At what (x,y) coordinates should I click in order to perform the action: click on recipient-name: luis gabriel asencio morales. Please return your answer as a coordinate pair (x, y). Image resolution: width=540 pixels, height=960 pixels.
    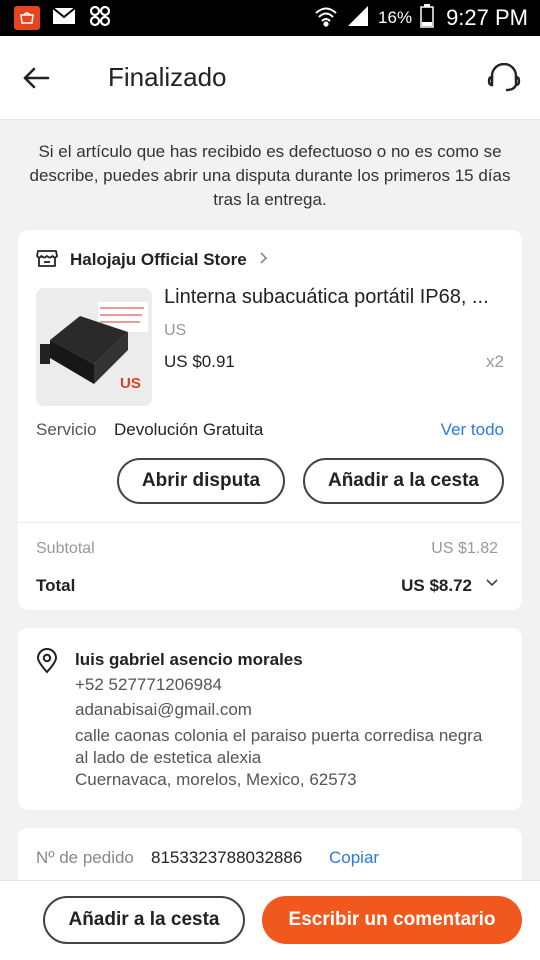
    Looking at the image, I should click on (189, 659).